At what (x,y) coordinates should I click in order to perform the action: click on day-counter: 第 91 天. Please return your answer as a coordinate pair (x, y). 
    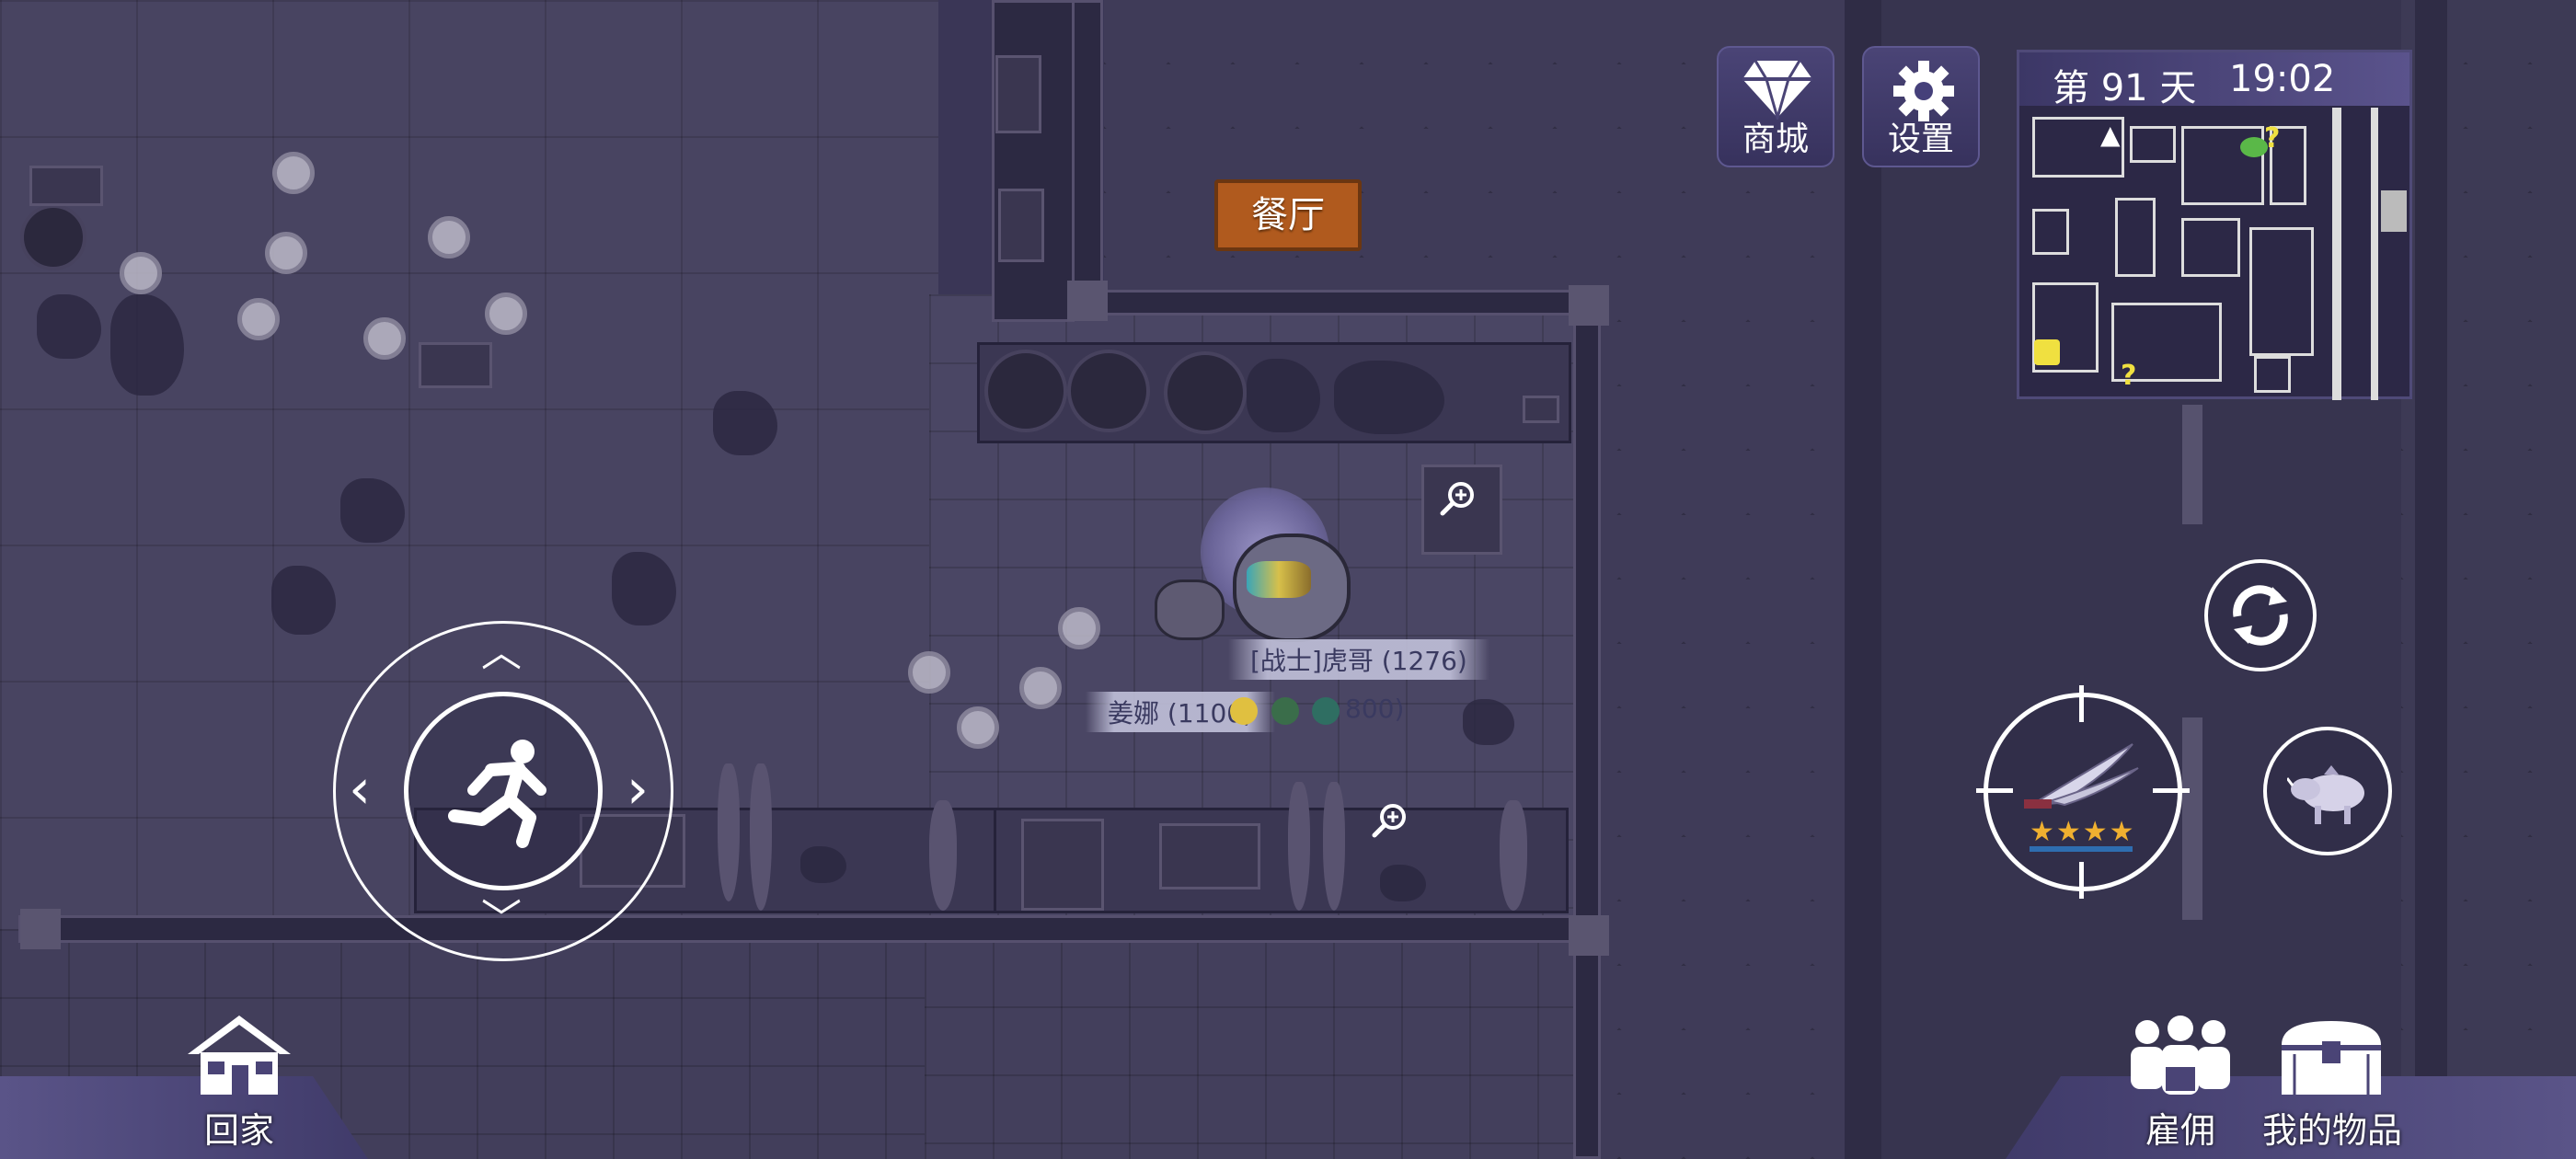
    Looking at the image, I should click on (2125, 88).